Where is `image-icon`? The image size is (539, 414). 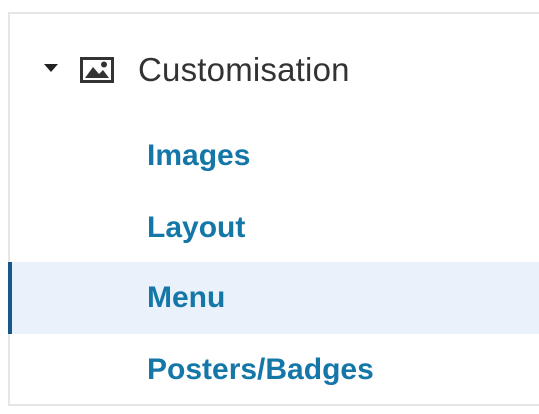
image-icon is located at coordinates (97, 70).